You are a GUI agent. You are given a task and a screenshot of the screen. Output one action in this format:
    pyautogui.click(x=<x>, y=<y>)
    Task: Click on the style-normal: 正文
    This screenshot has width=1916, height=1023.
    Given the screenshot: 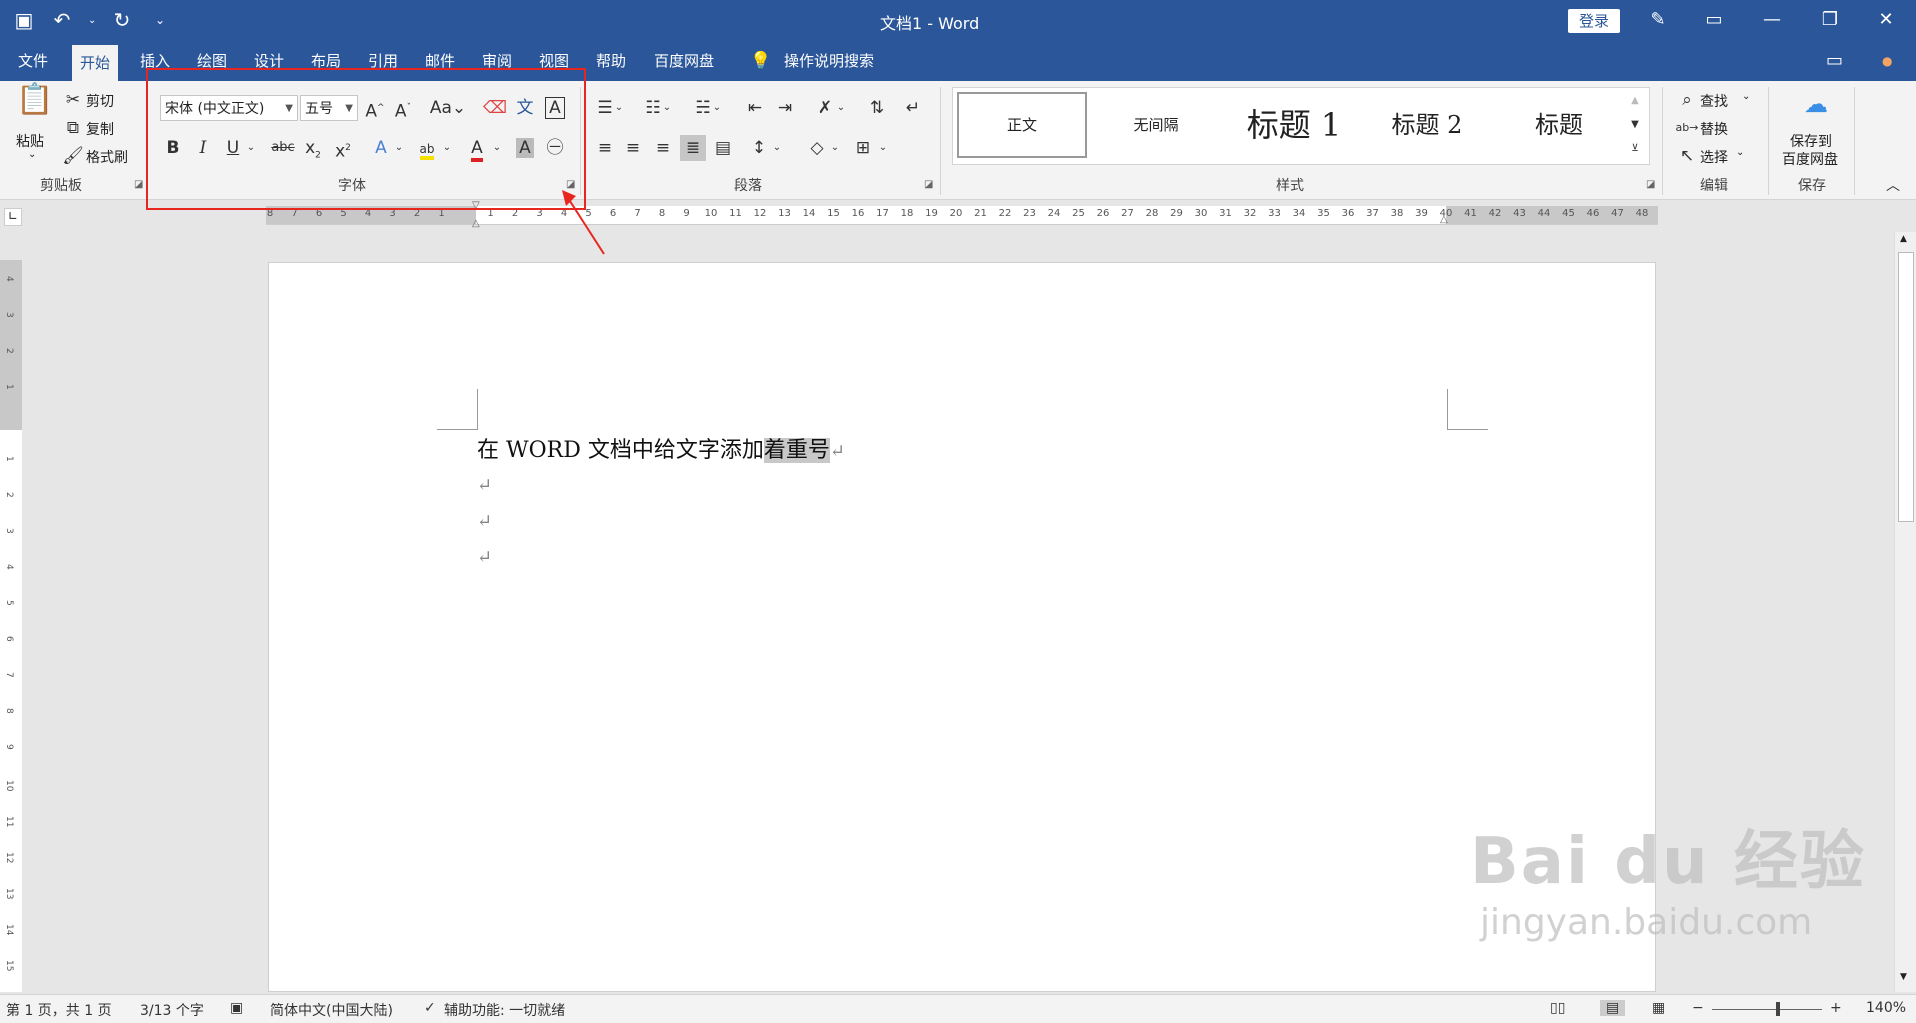 What is the action you would take?
    pyautogui.click(x=1022, y=125)
    